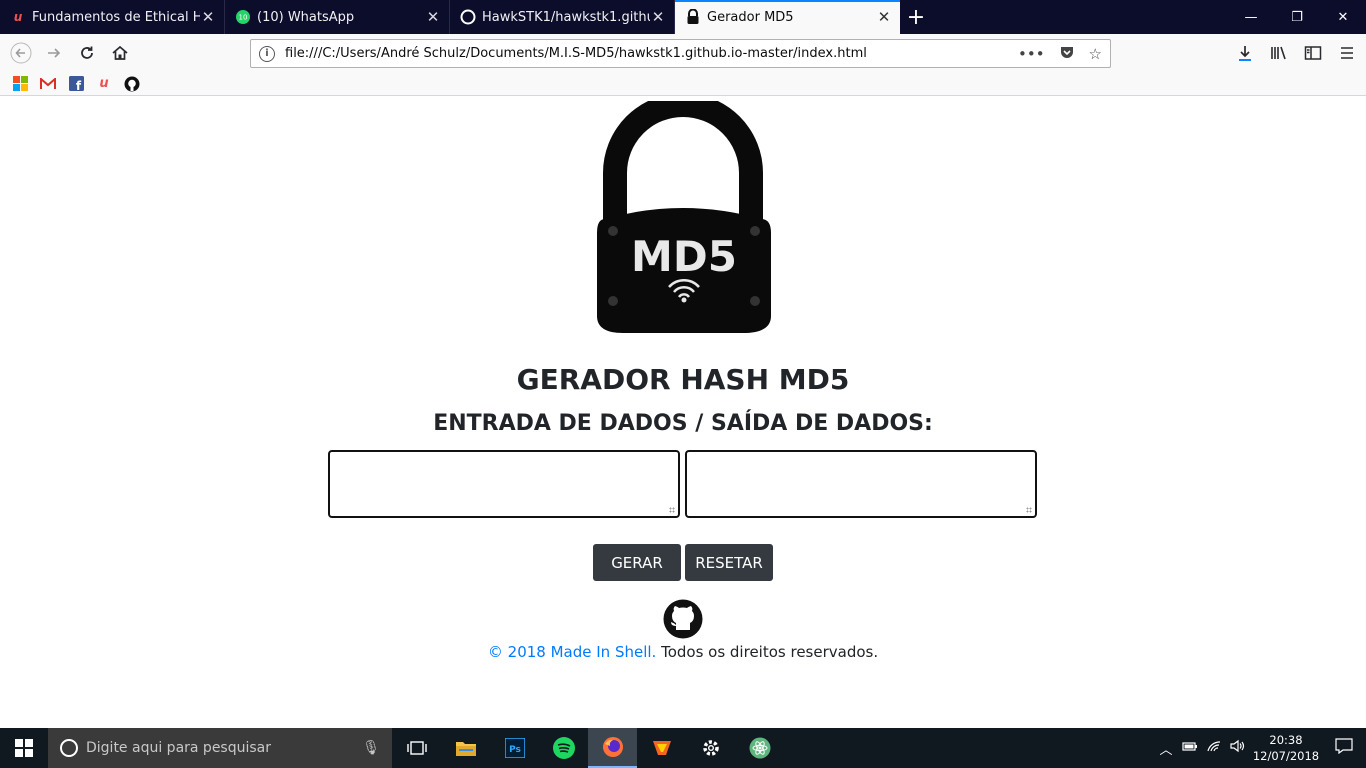  What do you see at coordinates (1238, 748) in the screenshot?
I see `volume-icon` at bounding box center [1238, 748].